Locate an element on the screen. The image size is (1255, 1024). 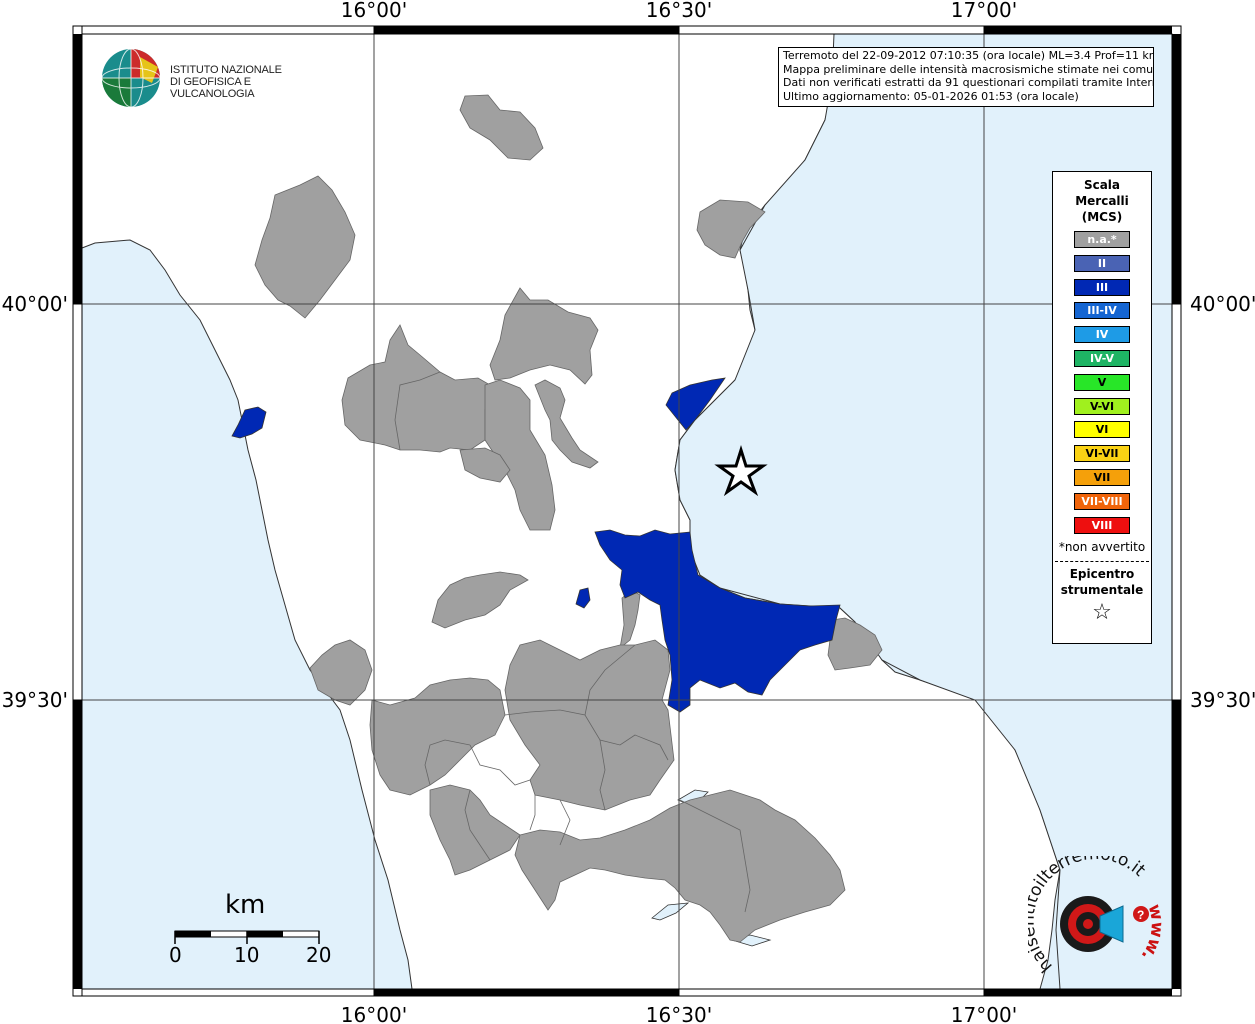
lat-tick-left-1: 40°00' is located at coordinates (35, 304).